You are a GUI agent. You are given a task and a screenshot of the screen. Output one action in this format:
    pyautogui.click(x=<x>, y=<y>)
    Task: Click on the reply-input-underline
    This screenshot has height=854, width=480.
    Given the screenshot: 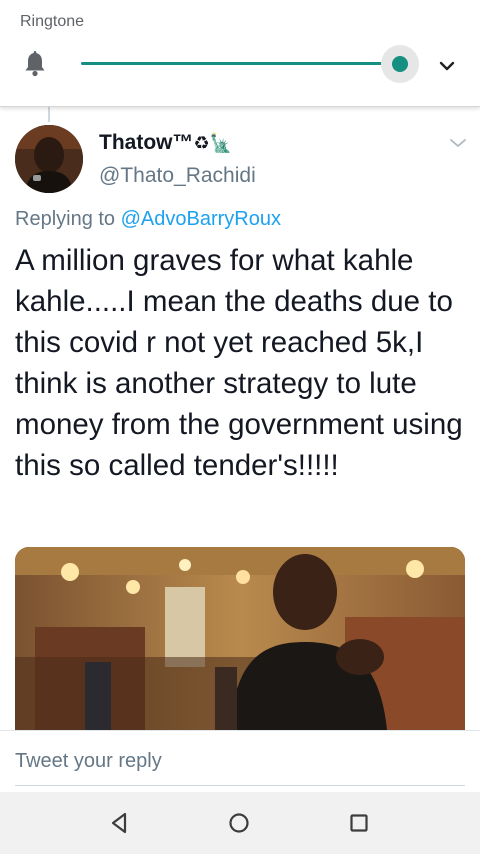 What is the action you would take?
    pyautogui.click(x=240, y=785)
    